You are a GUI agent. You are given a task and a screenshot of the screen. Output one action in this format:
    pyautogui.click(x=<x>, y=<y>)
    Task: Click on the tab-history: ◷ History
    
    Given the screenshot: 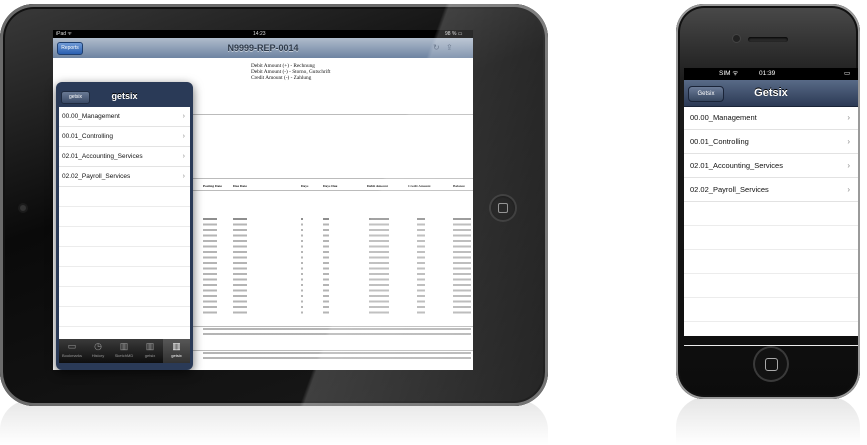 What is the action you would take?
    pyautogui.click(x=98, y=351)
    